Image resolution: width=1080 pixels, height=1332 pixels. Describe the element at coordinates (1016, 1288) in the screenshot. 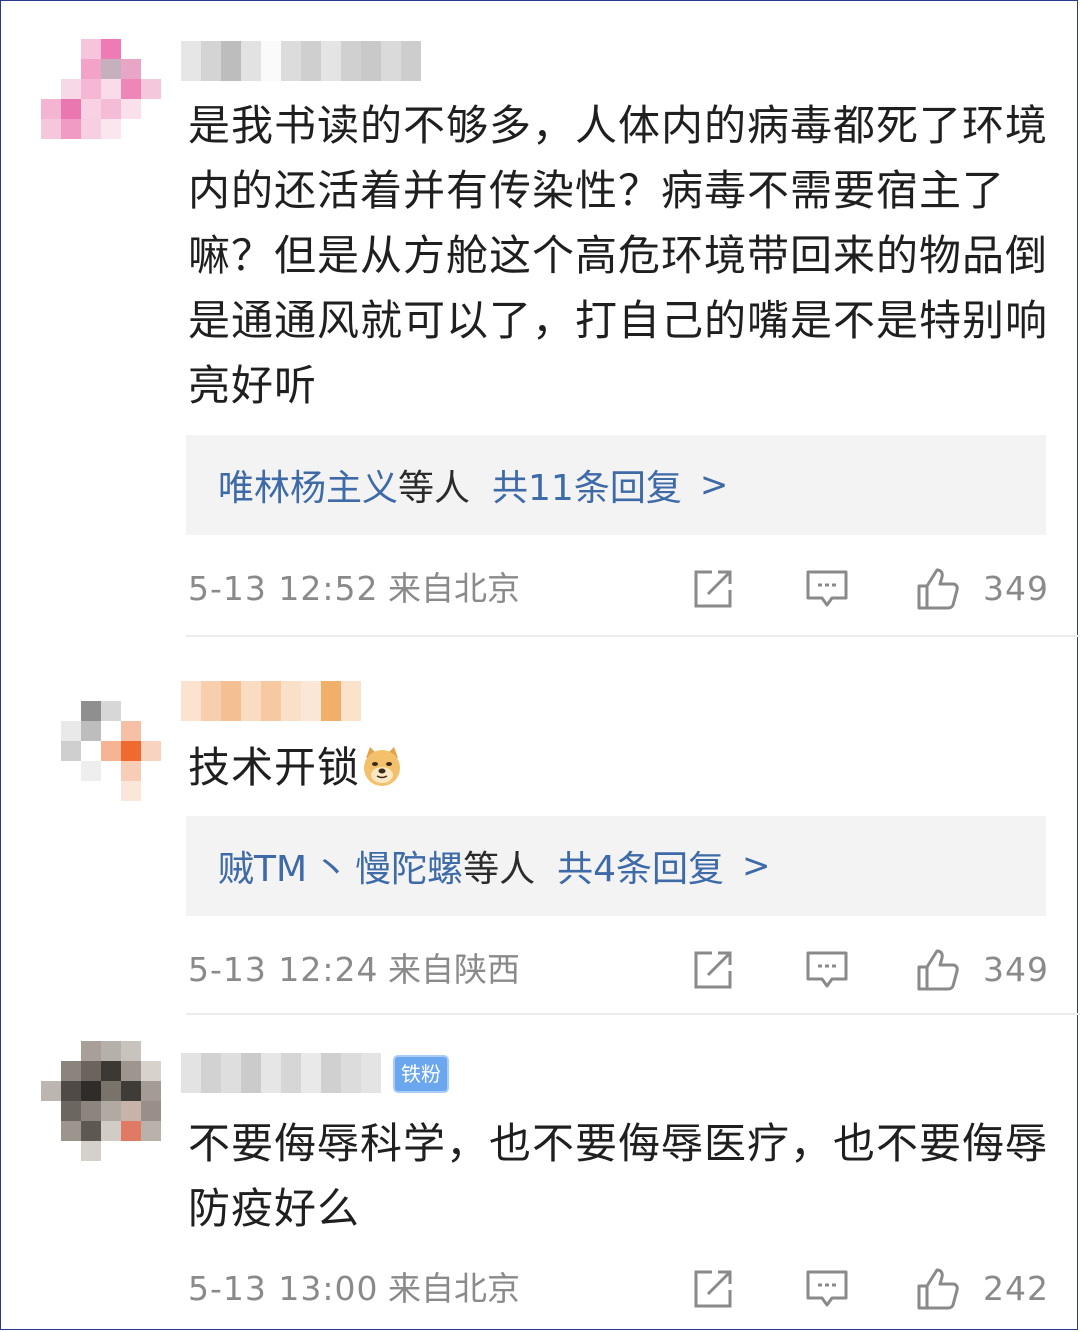

I see `like-count: 242` at that location.